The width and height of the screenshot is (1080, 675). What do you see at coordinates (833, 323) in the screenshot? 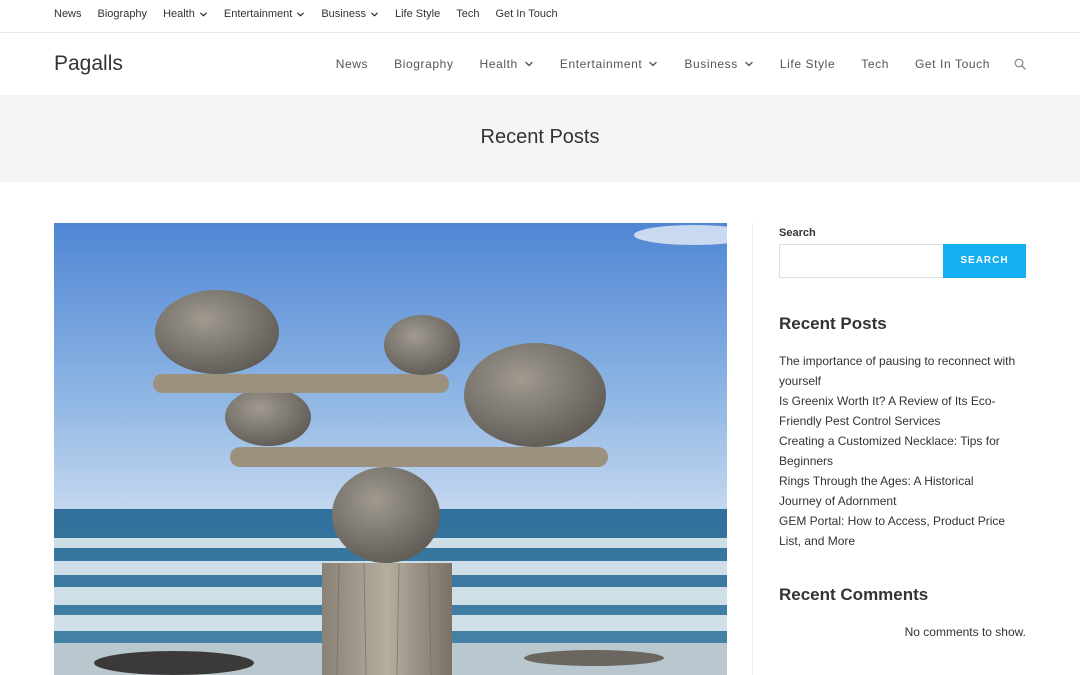
I see `recent-posts-title: Recent Posts` at bounding box center [833, 323].